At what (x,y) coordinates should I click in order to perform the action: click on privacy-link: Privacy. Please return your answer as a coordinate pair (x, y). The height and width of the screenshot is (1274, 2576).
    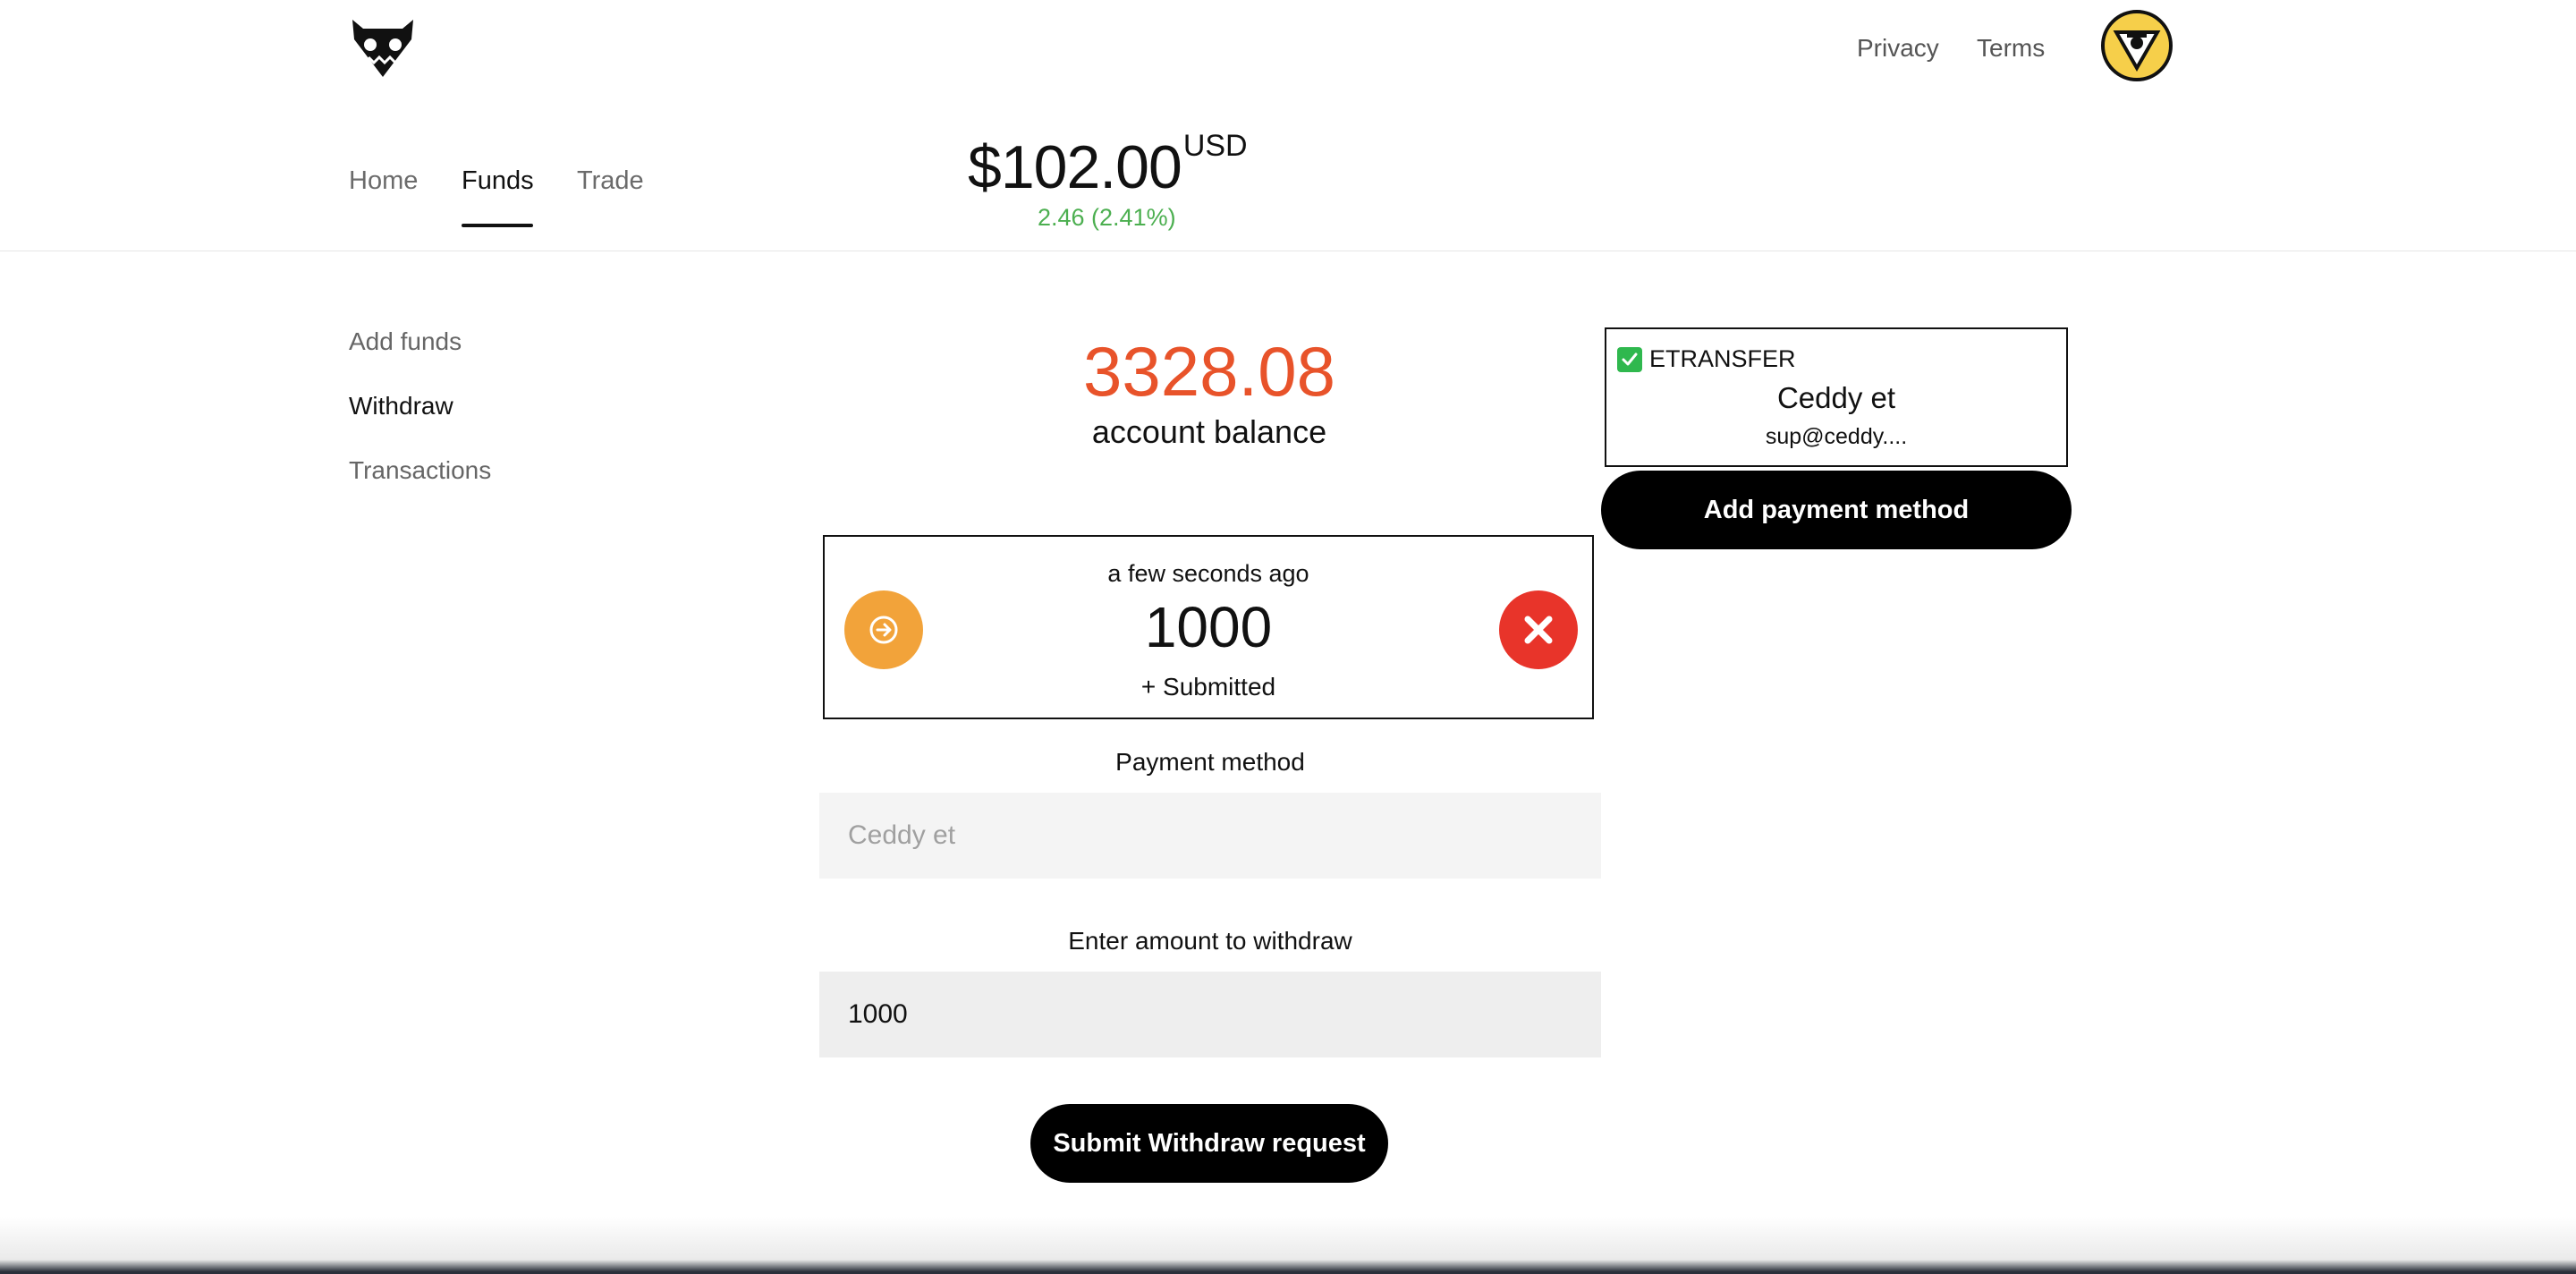
    Looking at the image, I should click on (1898, 48).